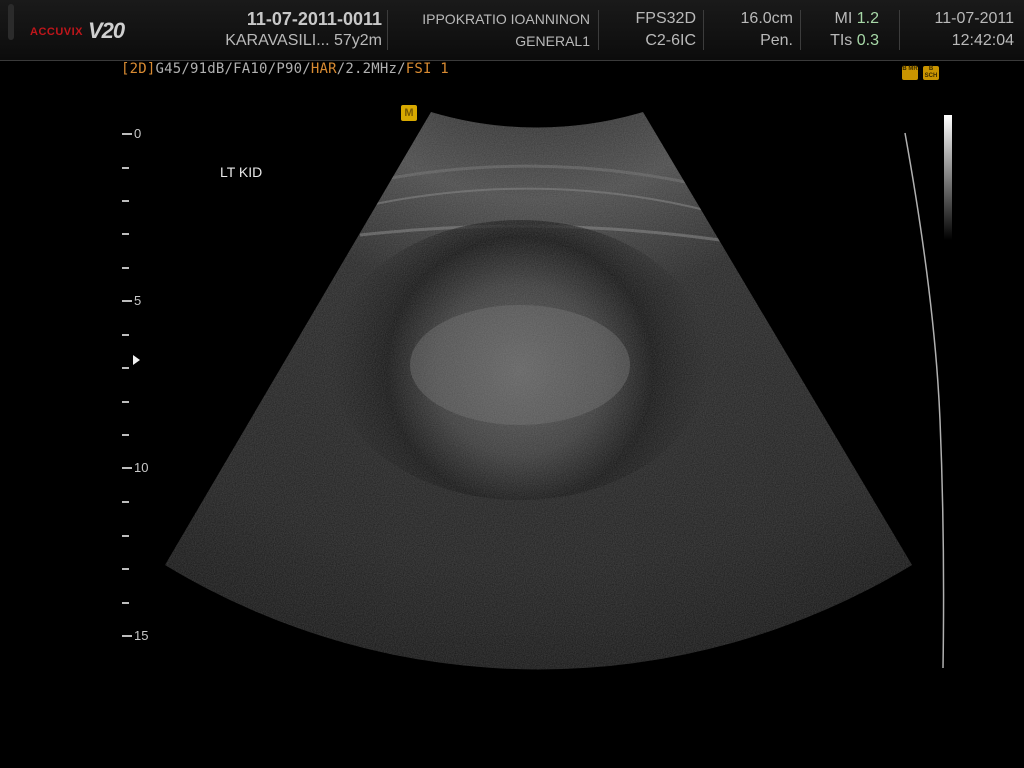 This screenshot has width=1024, height=768. What do you see at coordinates (948, 177) in the screenshot?
I see `grayscale-bar` at bounding box center [948, 177].